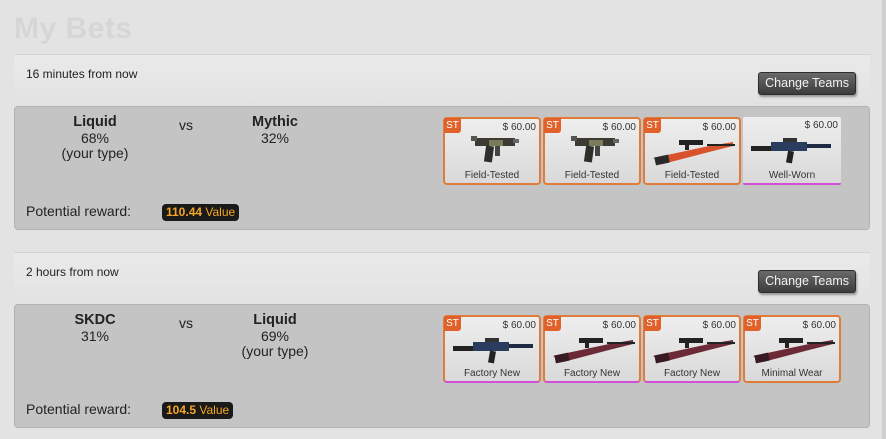 The image size is (886, 439). I want to click on item-card: $ 60.00 Well-Worn, so click(792, 151).